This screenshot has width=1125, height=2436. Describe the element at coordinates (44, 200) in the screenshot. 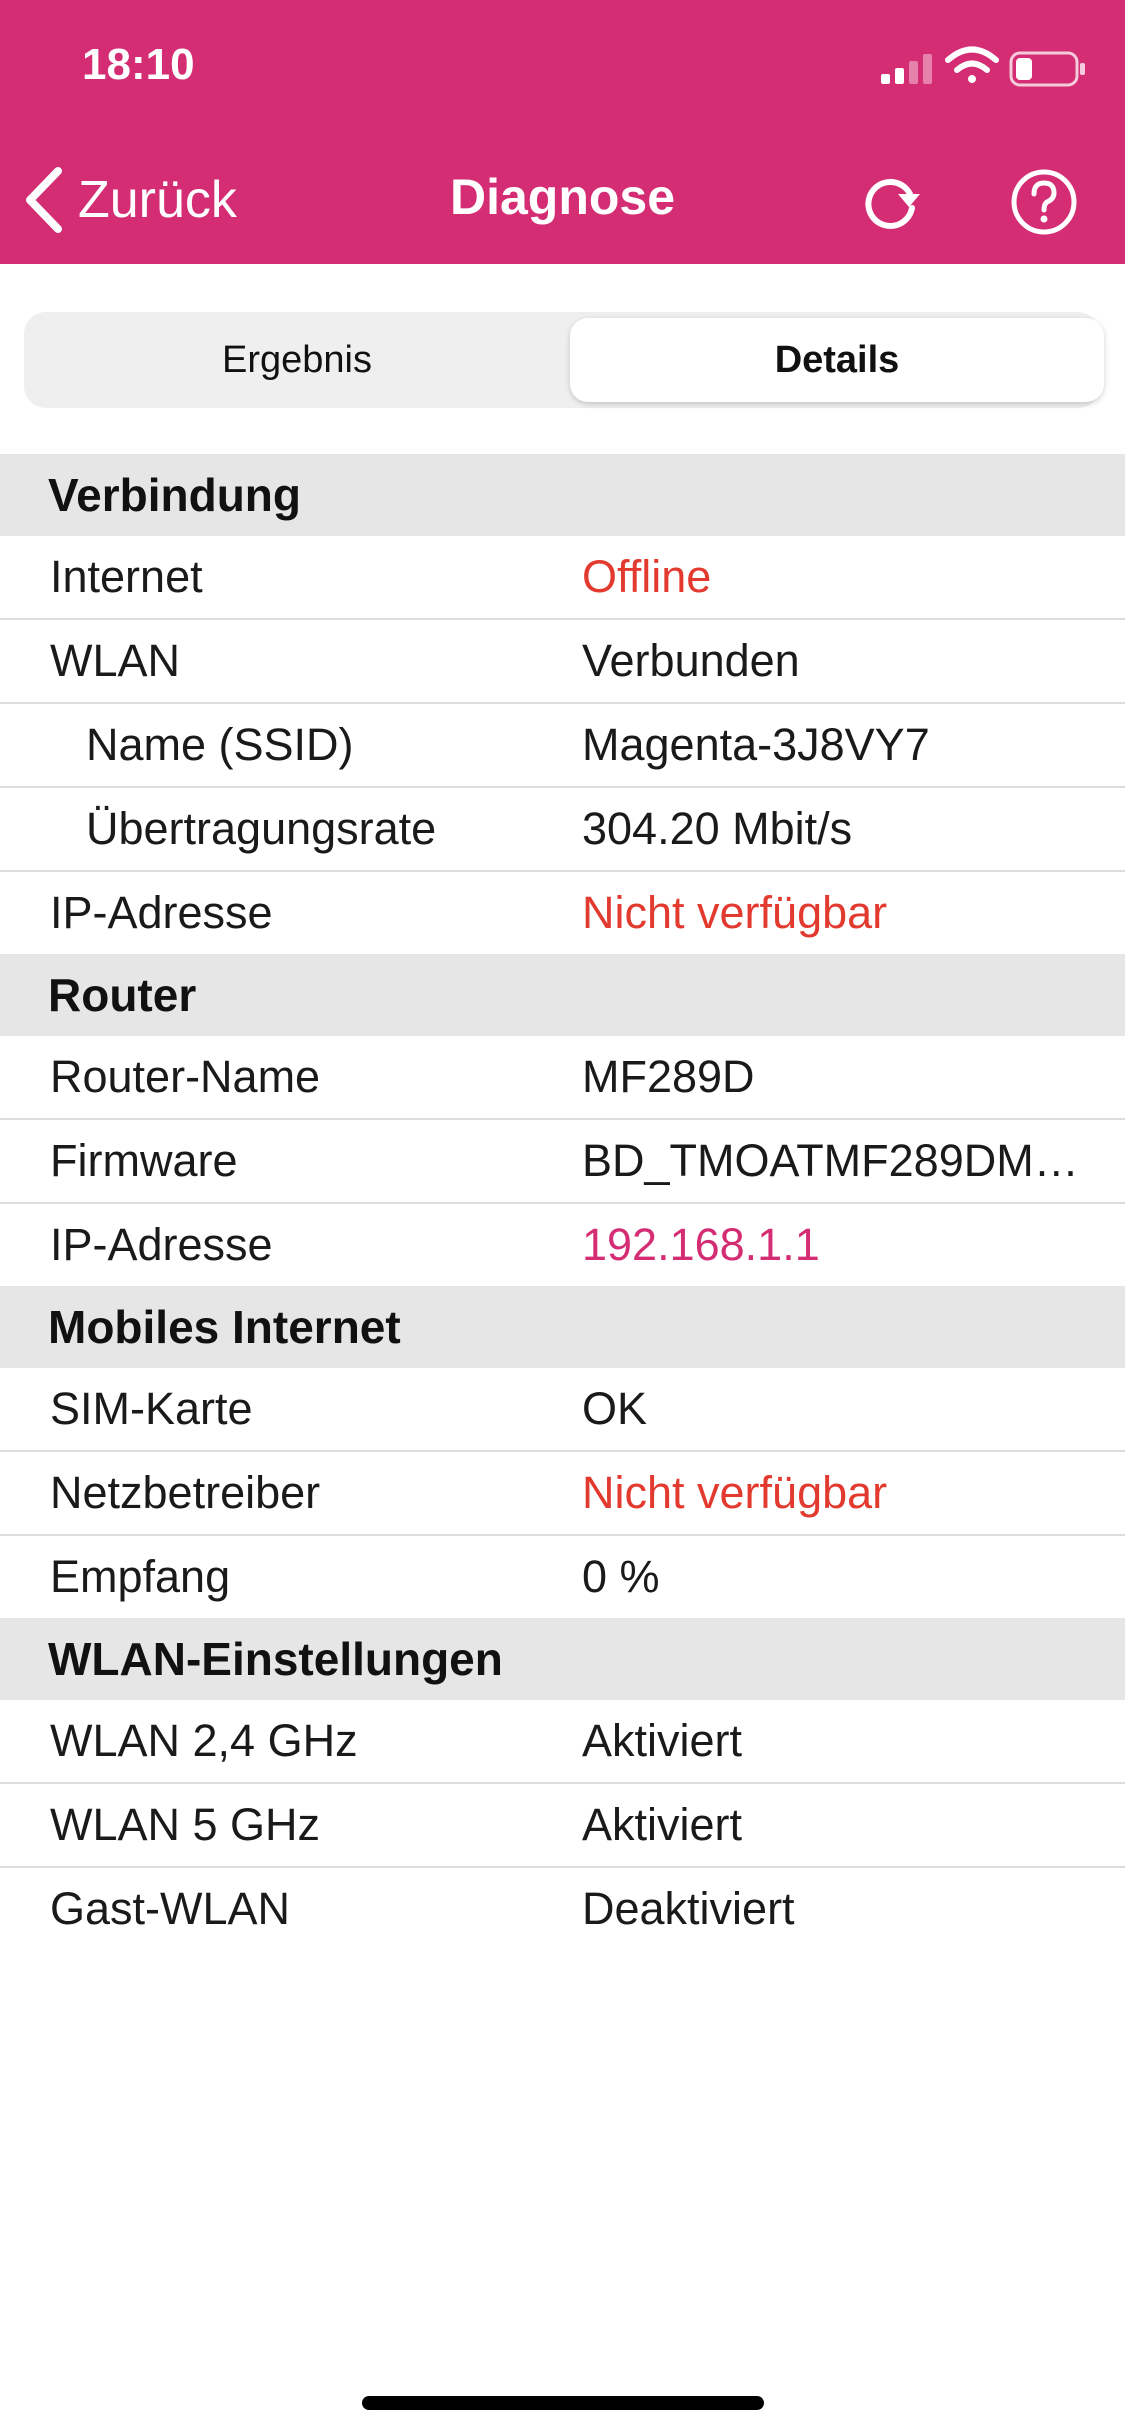

I see `chevron-left-icon` at that location.